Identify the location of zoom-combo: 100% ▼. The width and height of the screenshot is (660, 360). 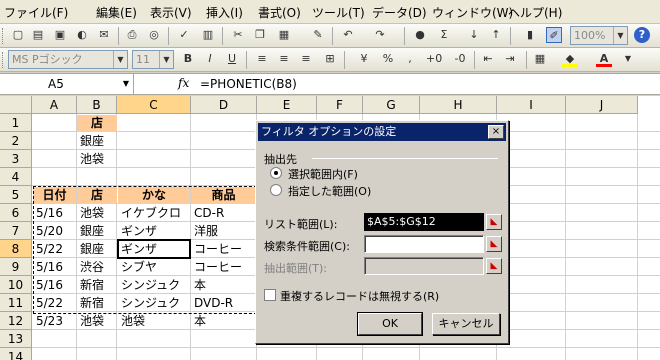
(599, 35).